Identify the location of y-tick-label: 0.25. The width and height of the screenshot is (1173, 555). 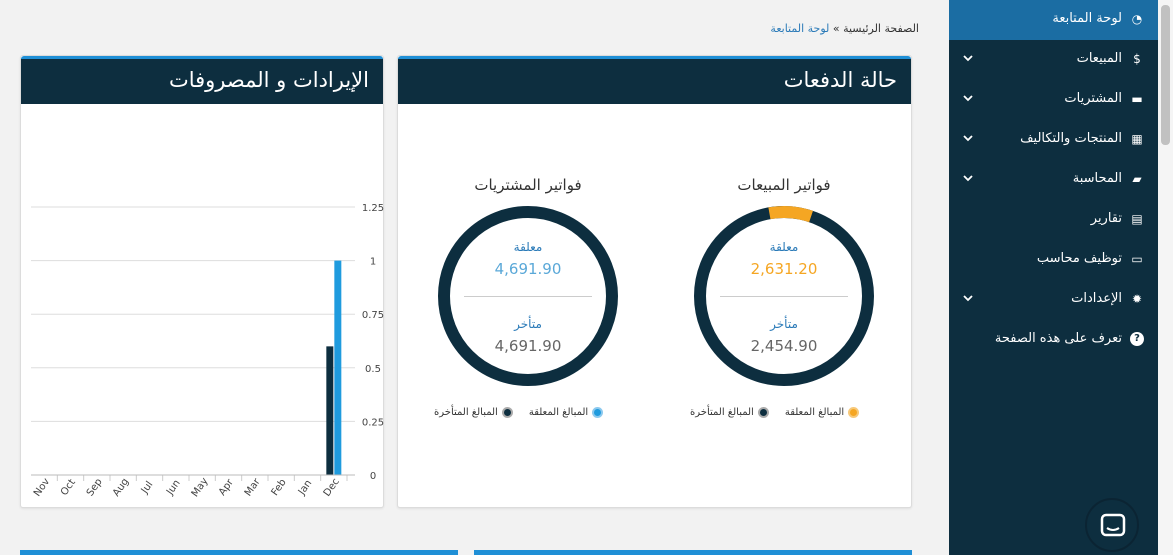
(373, 422).